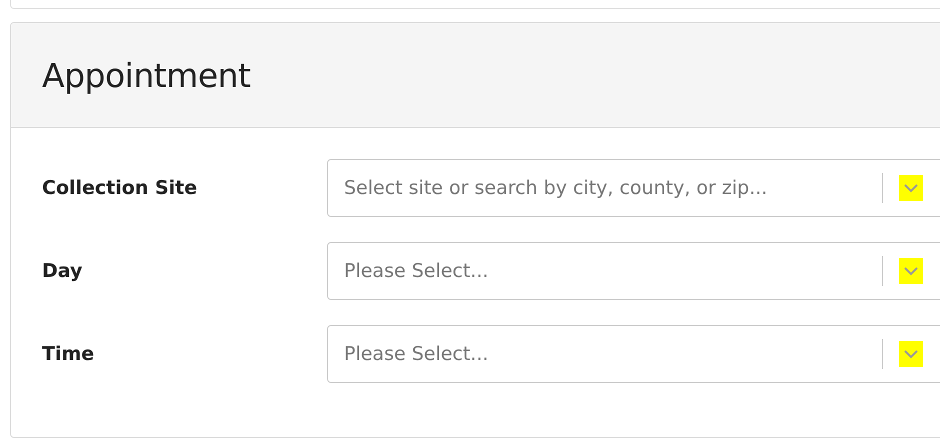 The image size is (940, 441). What do you see at coordinates (120, 188) in the screenshot?
I see `field-label: Collection Site` at bounding box center [120, 188].